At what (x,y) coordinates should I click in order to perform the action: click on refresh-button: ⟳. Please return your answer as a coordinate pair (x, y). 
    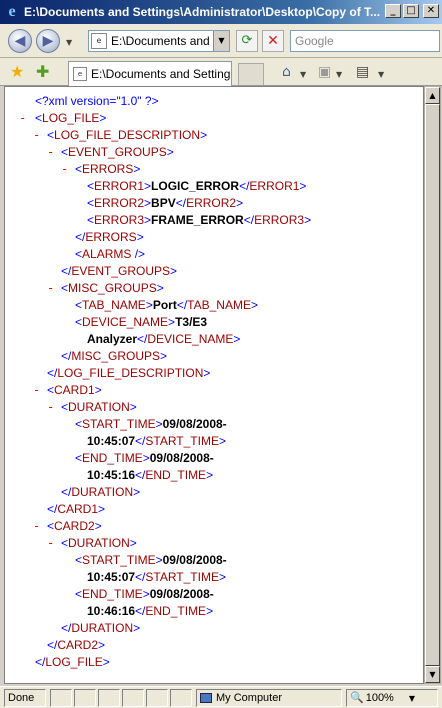
    Looking at the image, I should click on (247, 41).